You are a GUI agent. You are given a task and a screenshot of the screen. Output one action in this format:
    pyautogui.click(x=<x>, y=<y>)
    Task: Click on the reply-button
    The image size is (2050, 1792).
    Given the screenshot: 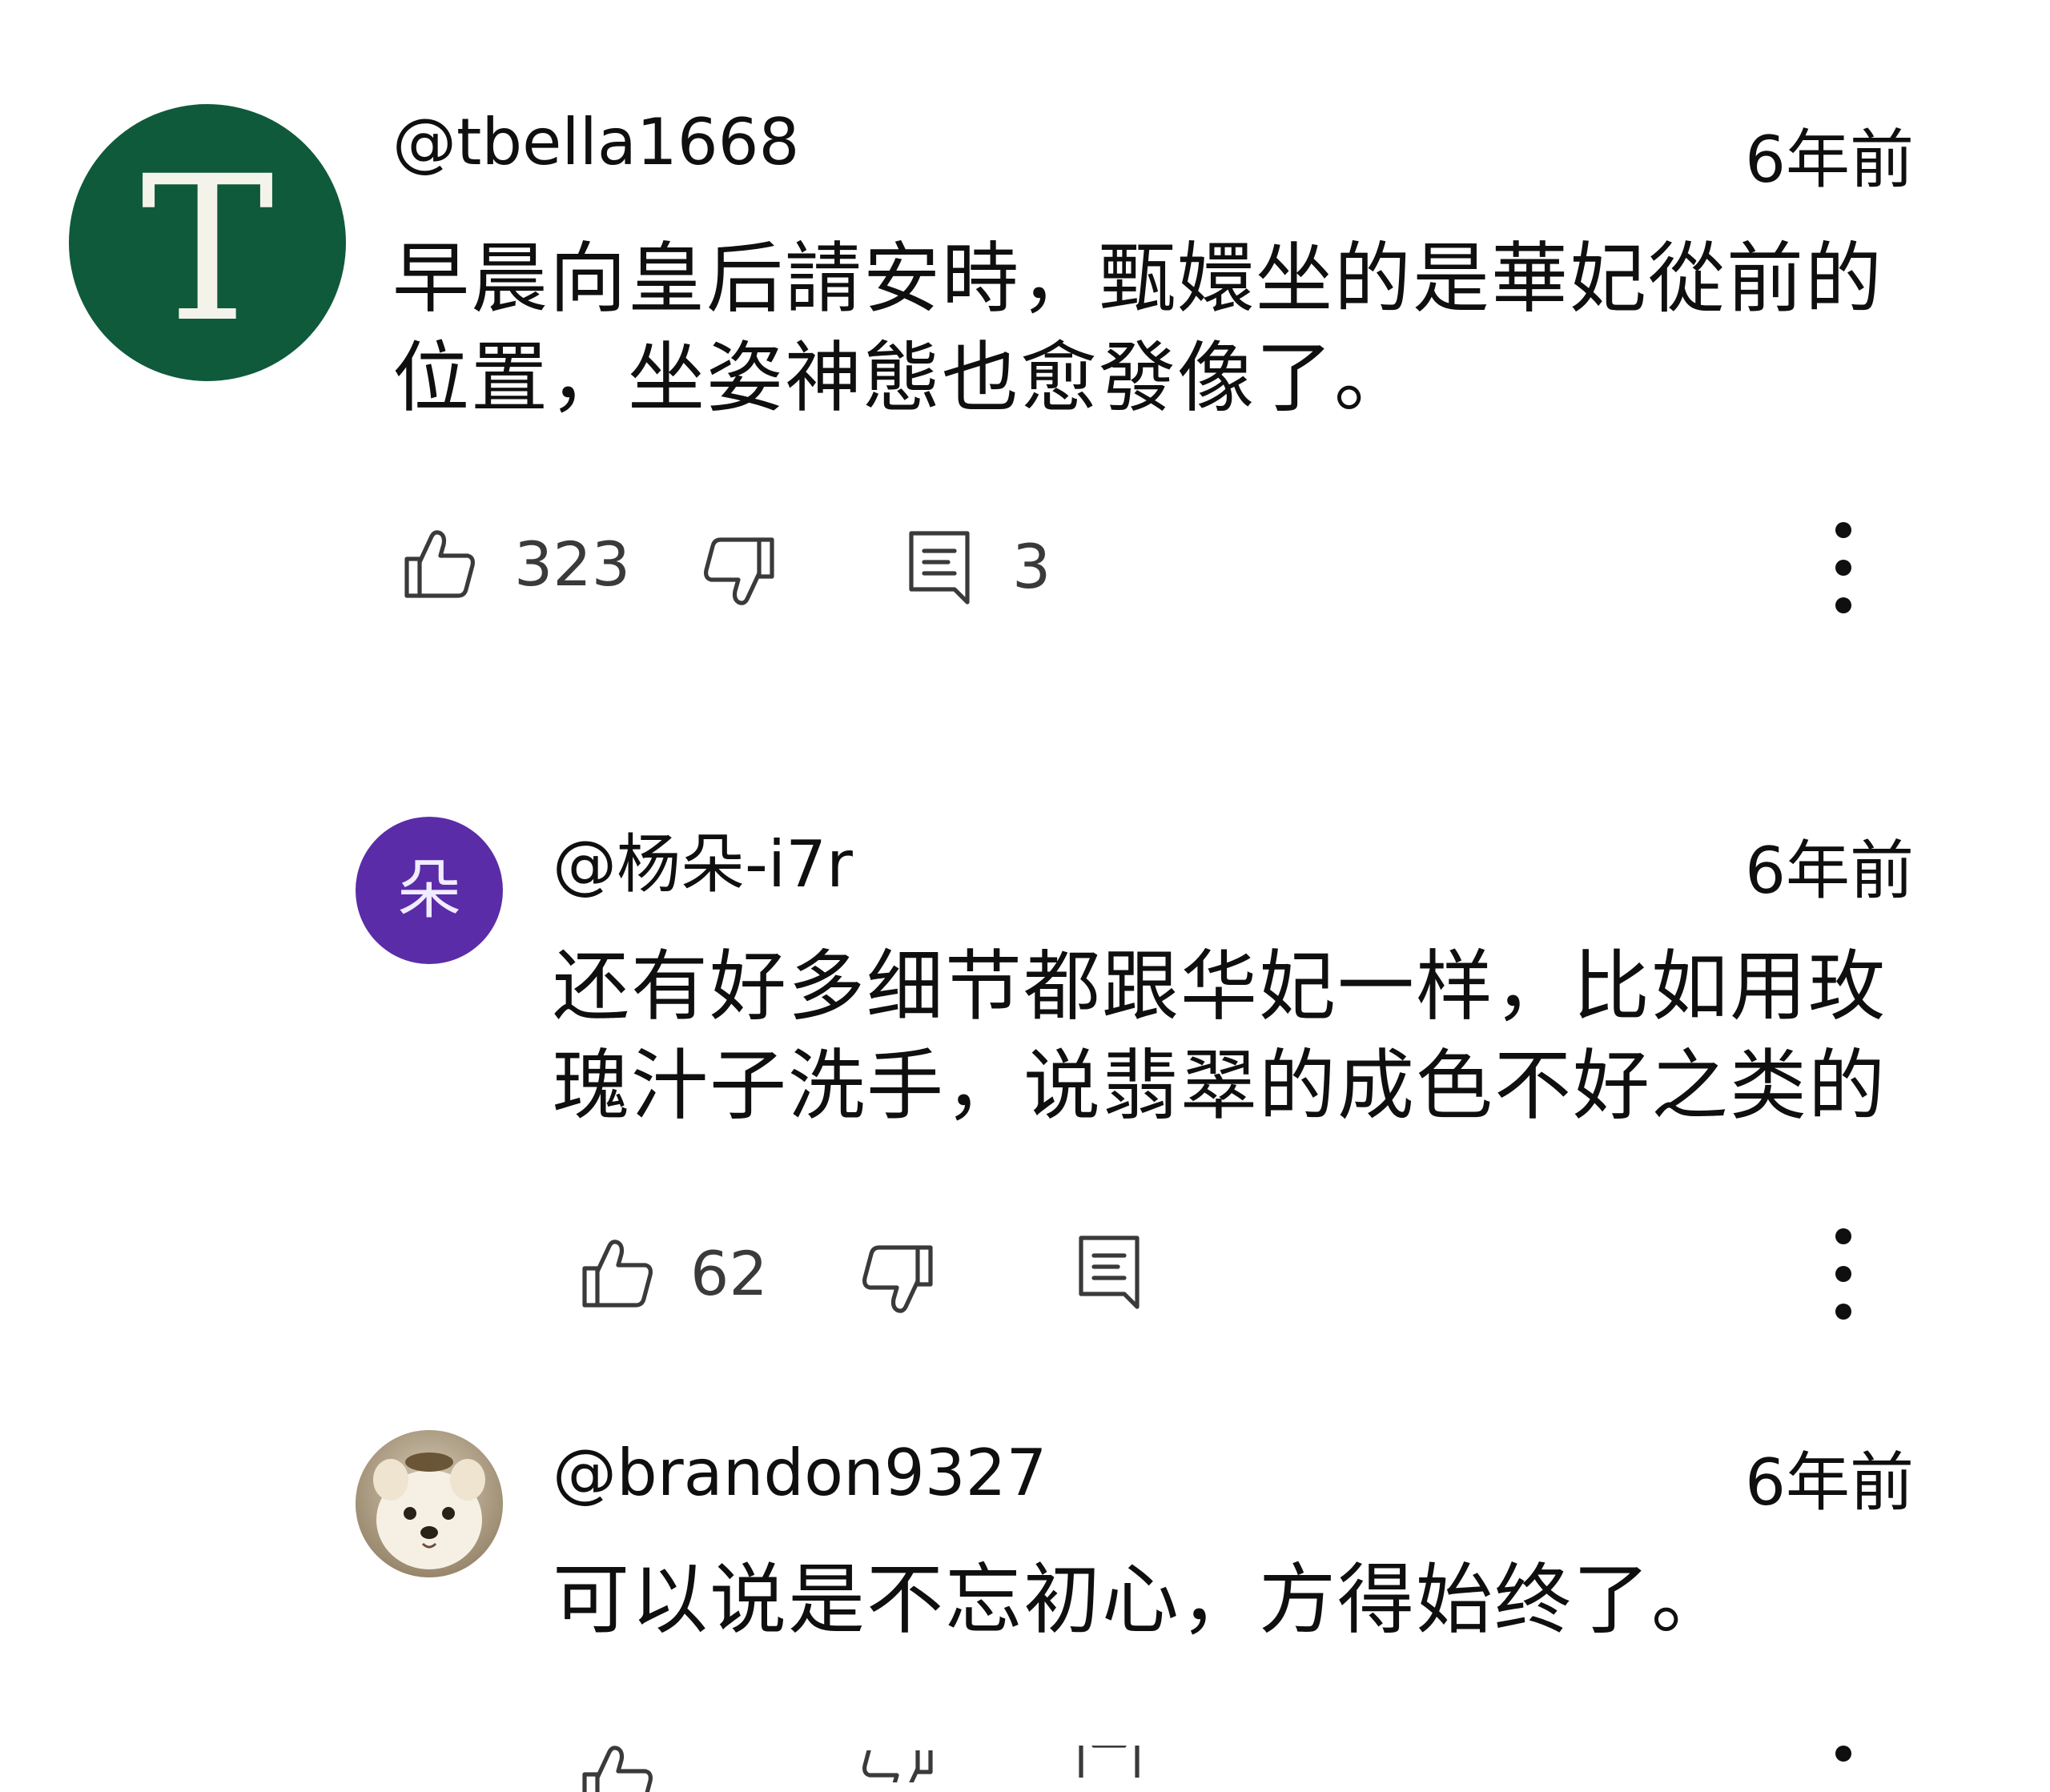 What is the action you would take?
    pyautogui.click(x=1109, y=1762)
    